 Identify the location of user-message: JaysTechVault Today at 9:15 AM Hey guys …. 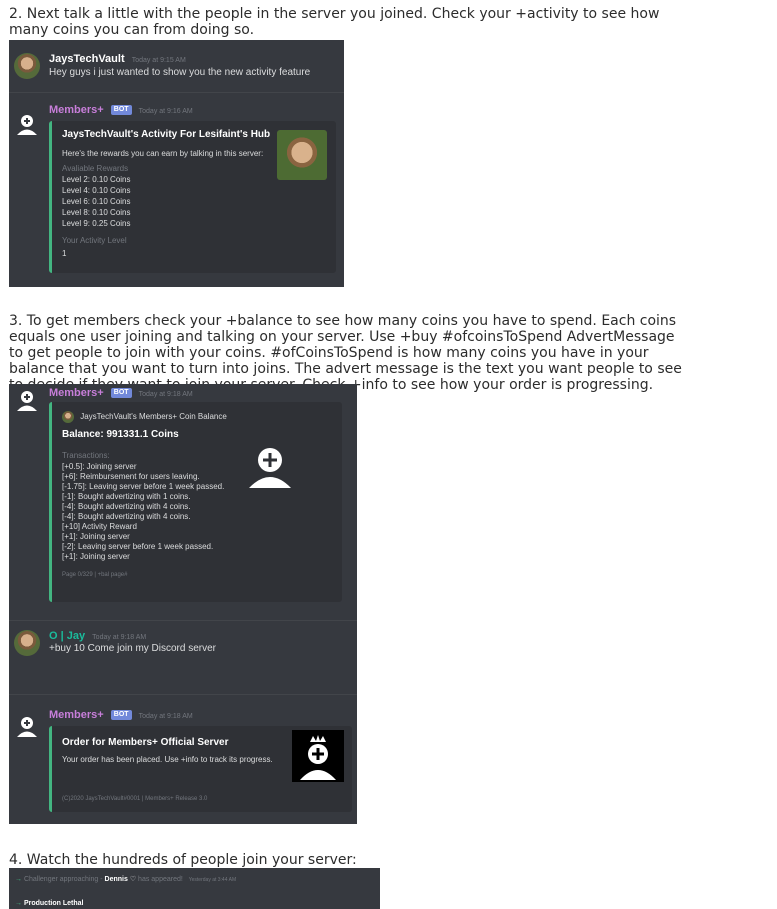
(176, 64).